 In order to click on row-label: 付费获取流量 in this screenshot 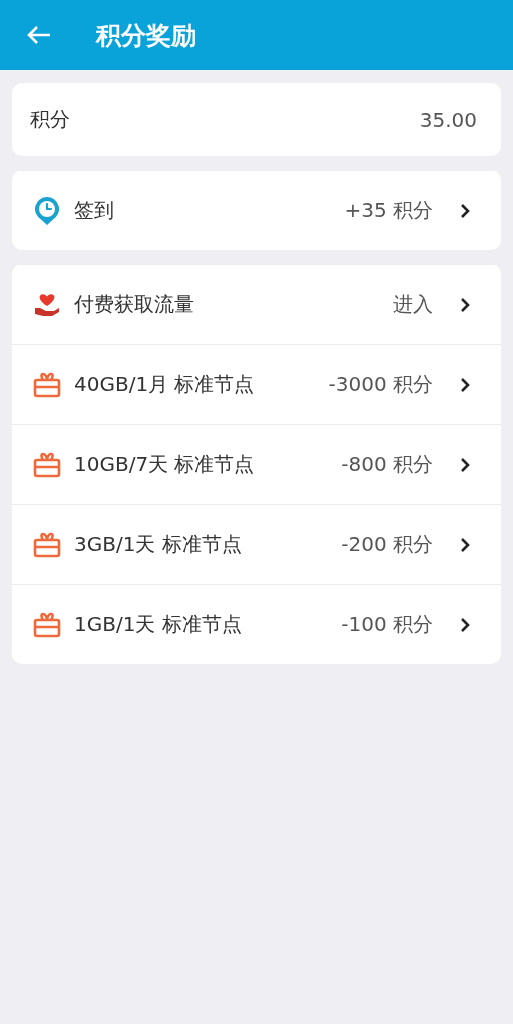, I will do `click(134, 304)`.